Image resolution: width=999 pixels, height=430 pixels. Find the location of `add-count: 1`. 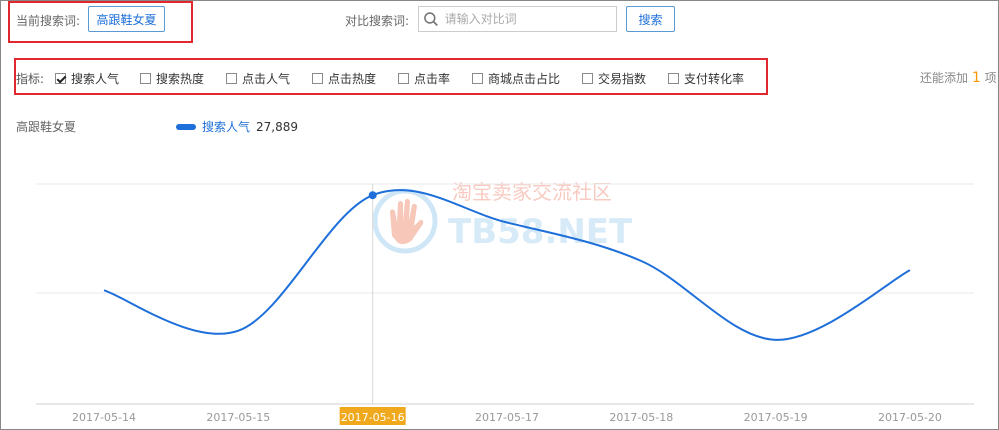

add-count: 1 is located at coordinates (976, 78).